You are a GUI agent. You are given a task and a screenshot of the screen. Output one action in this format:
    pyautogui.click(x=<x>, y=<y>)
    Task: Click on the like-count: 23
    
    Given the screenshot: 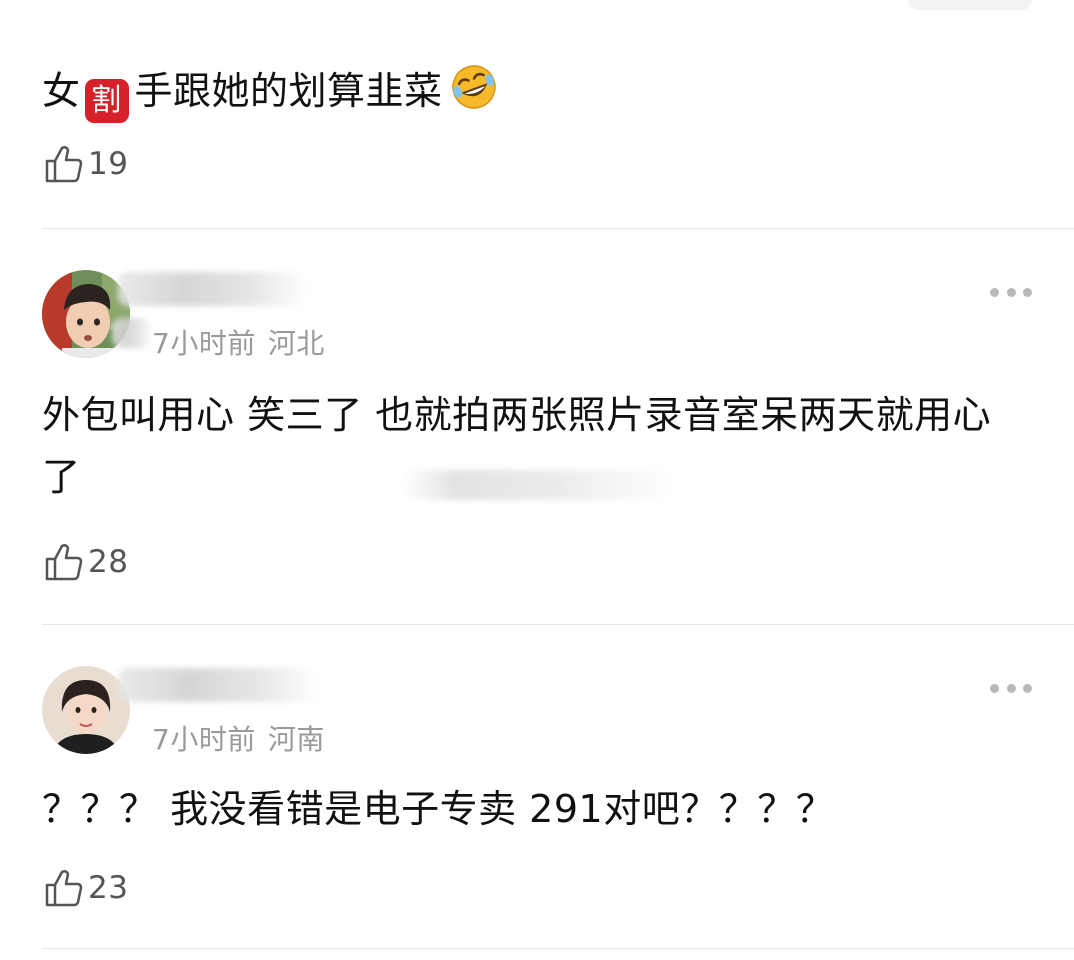 What is the action you would take?
    pyautogui.click(x=108, y=888)
    